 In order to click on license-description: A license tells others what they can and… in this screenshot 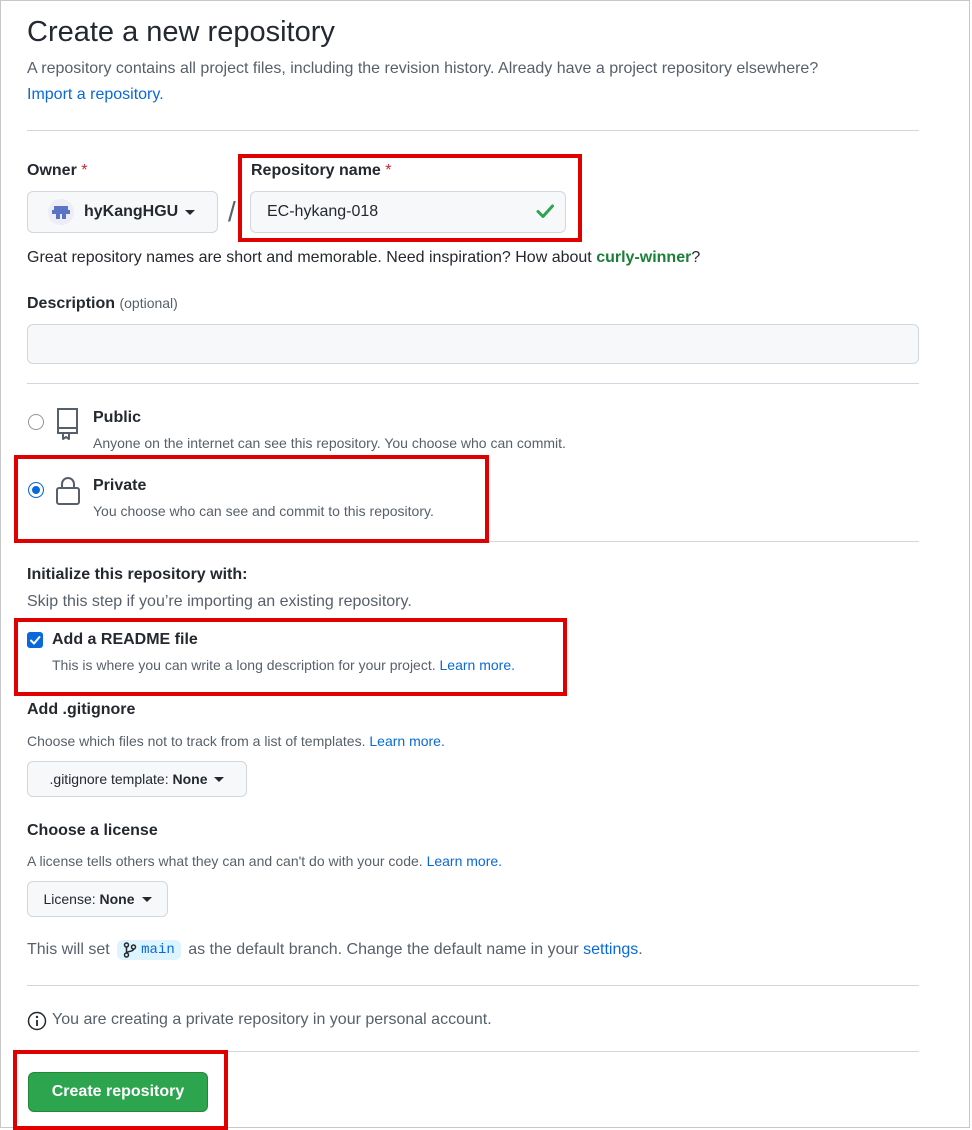, I will do `click(264, 861)`.